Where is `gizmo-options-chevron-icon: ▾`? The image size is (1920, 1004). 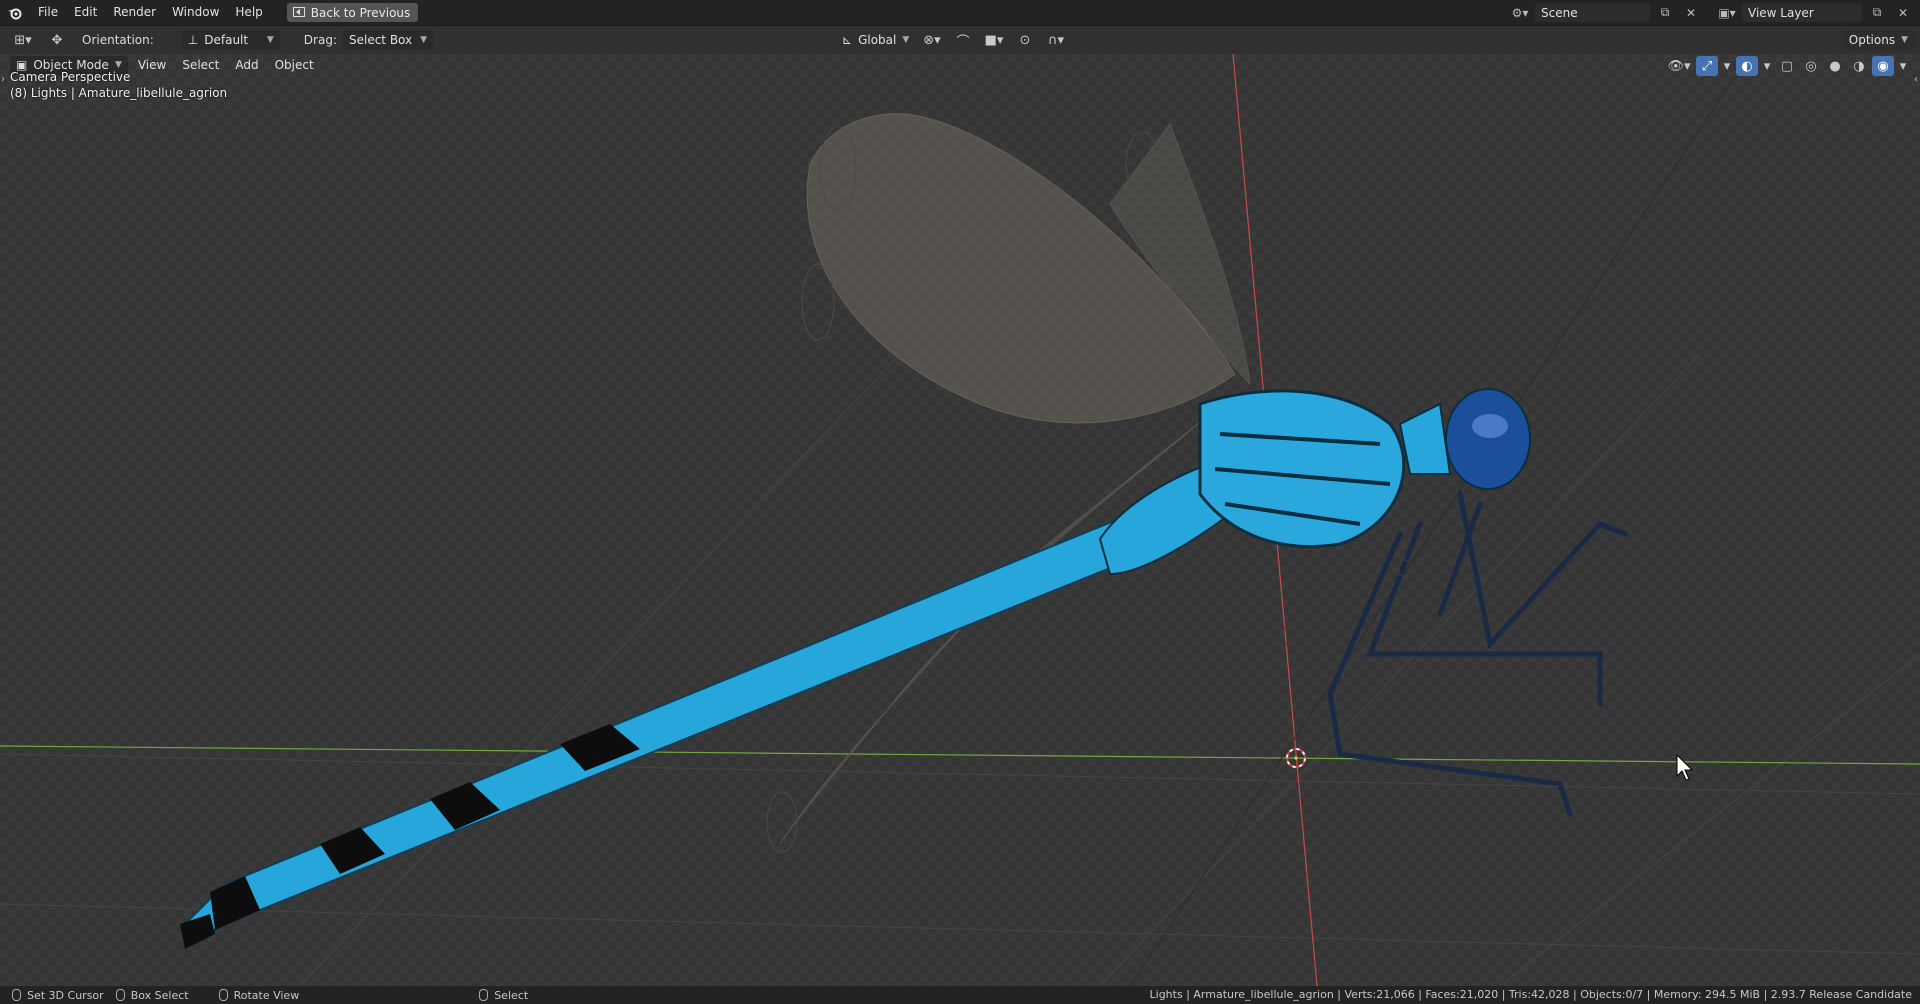
gizmo-options-chevron-icon: ▾ is located at coordinates (1727, 66).